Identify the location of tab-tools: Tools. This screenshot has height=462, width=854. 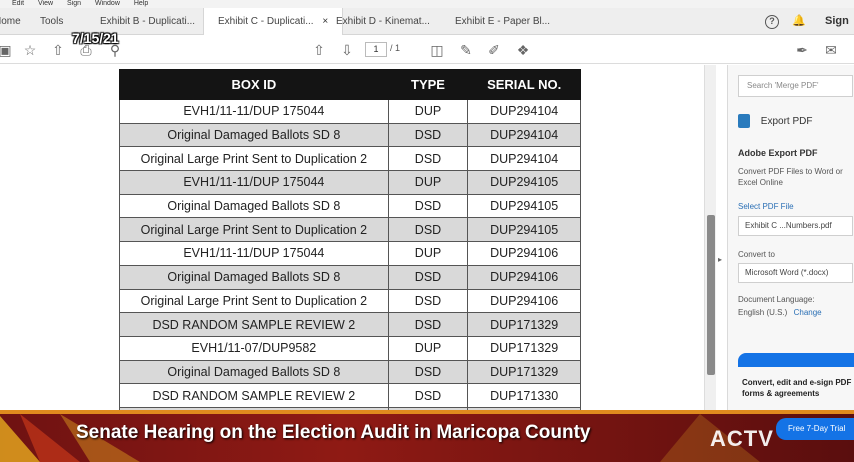
(51, 21).